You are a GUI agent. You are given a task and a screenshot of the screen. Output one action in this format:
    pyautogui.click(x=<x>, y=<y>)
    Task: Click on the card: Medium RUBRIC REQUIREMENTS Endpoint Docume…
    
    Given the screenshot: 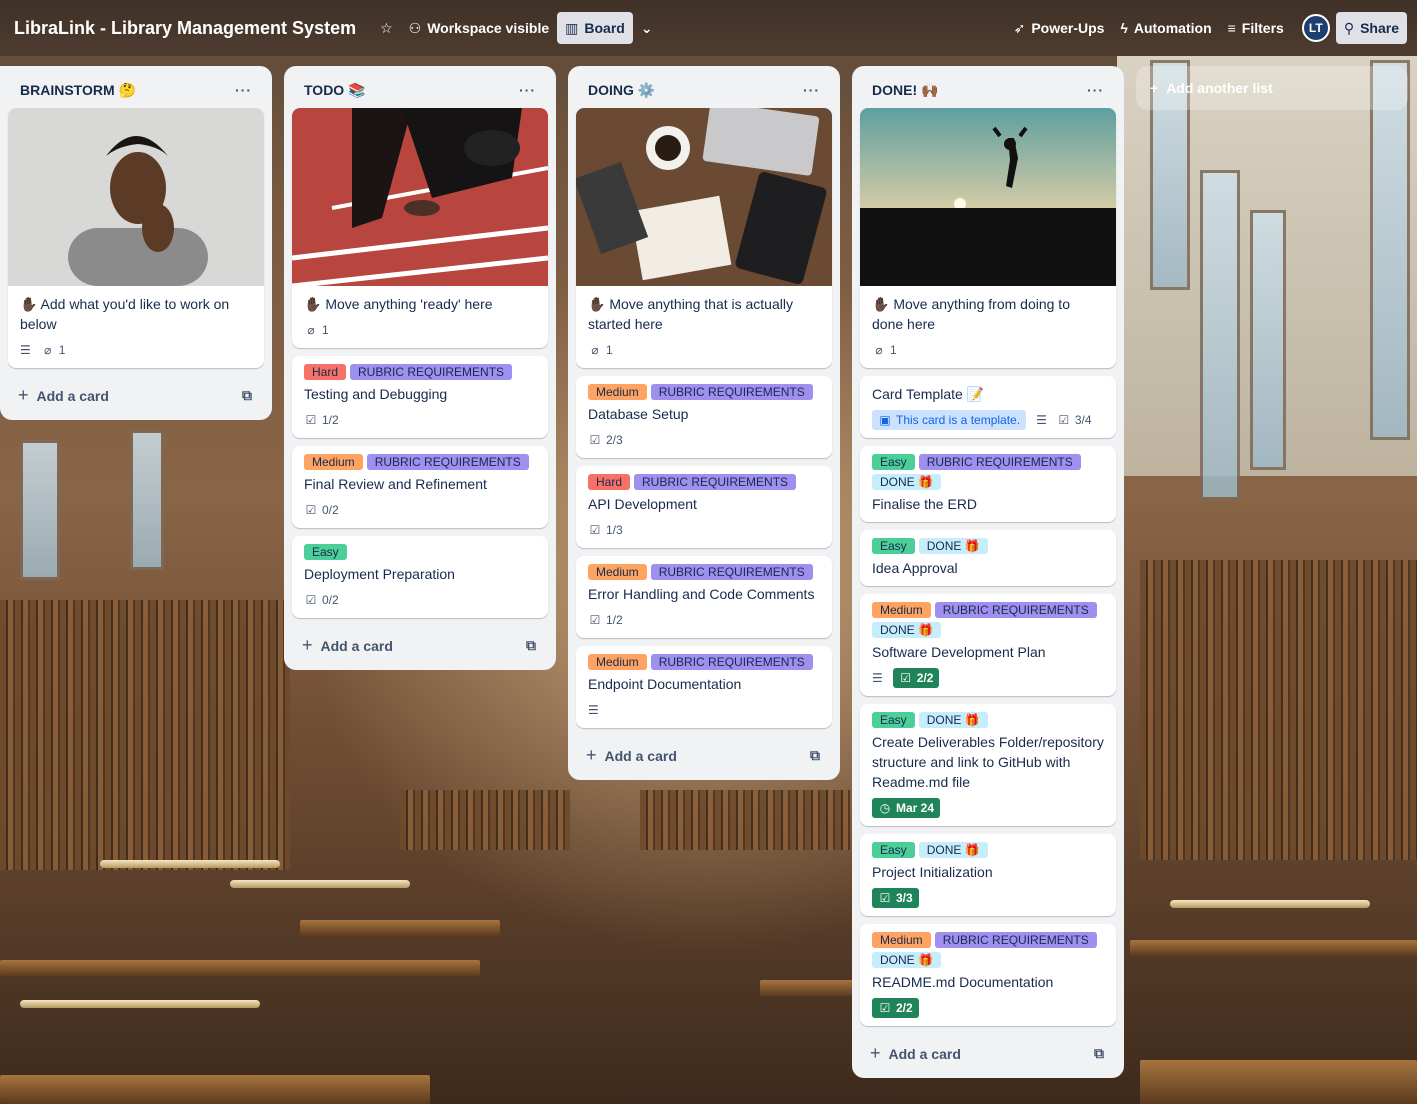 What is the action you would take?
    pyautogui.click(x=704, y=687)
    